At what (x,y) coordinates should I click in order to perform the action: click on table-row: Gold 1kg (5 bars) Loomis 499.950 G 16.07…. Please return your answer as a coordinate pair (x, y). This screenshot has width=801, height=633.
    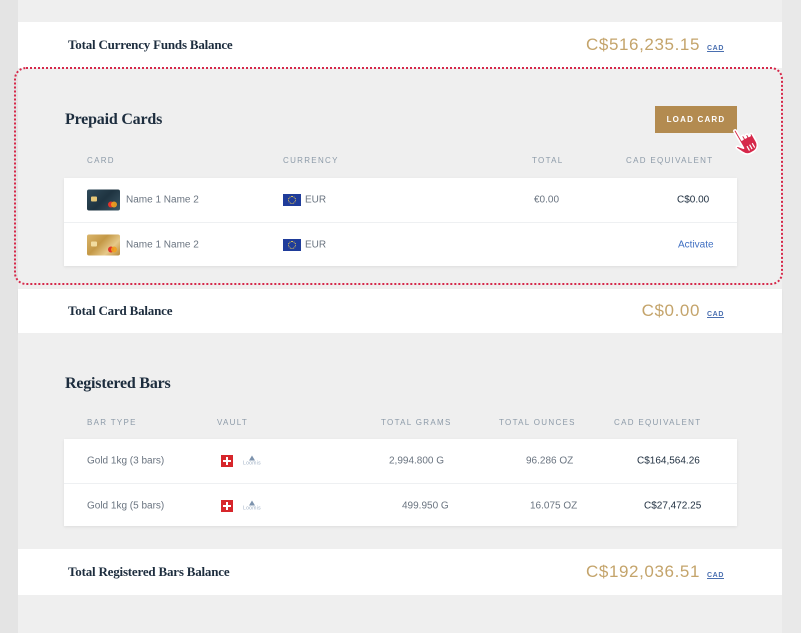
    Looking at the image, I should click on (400, 505).